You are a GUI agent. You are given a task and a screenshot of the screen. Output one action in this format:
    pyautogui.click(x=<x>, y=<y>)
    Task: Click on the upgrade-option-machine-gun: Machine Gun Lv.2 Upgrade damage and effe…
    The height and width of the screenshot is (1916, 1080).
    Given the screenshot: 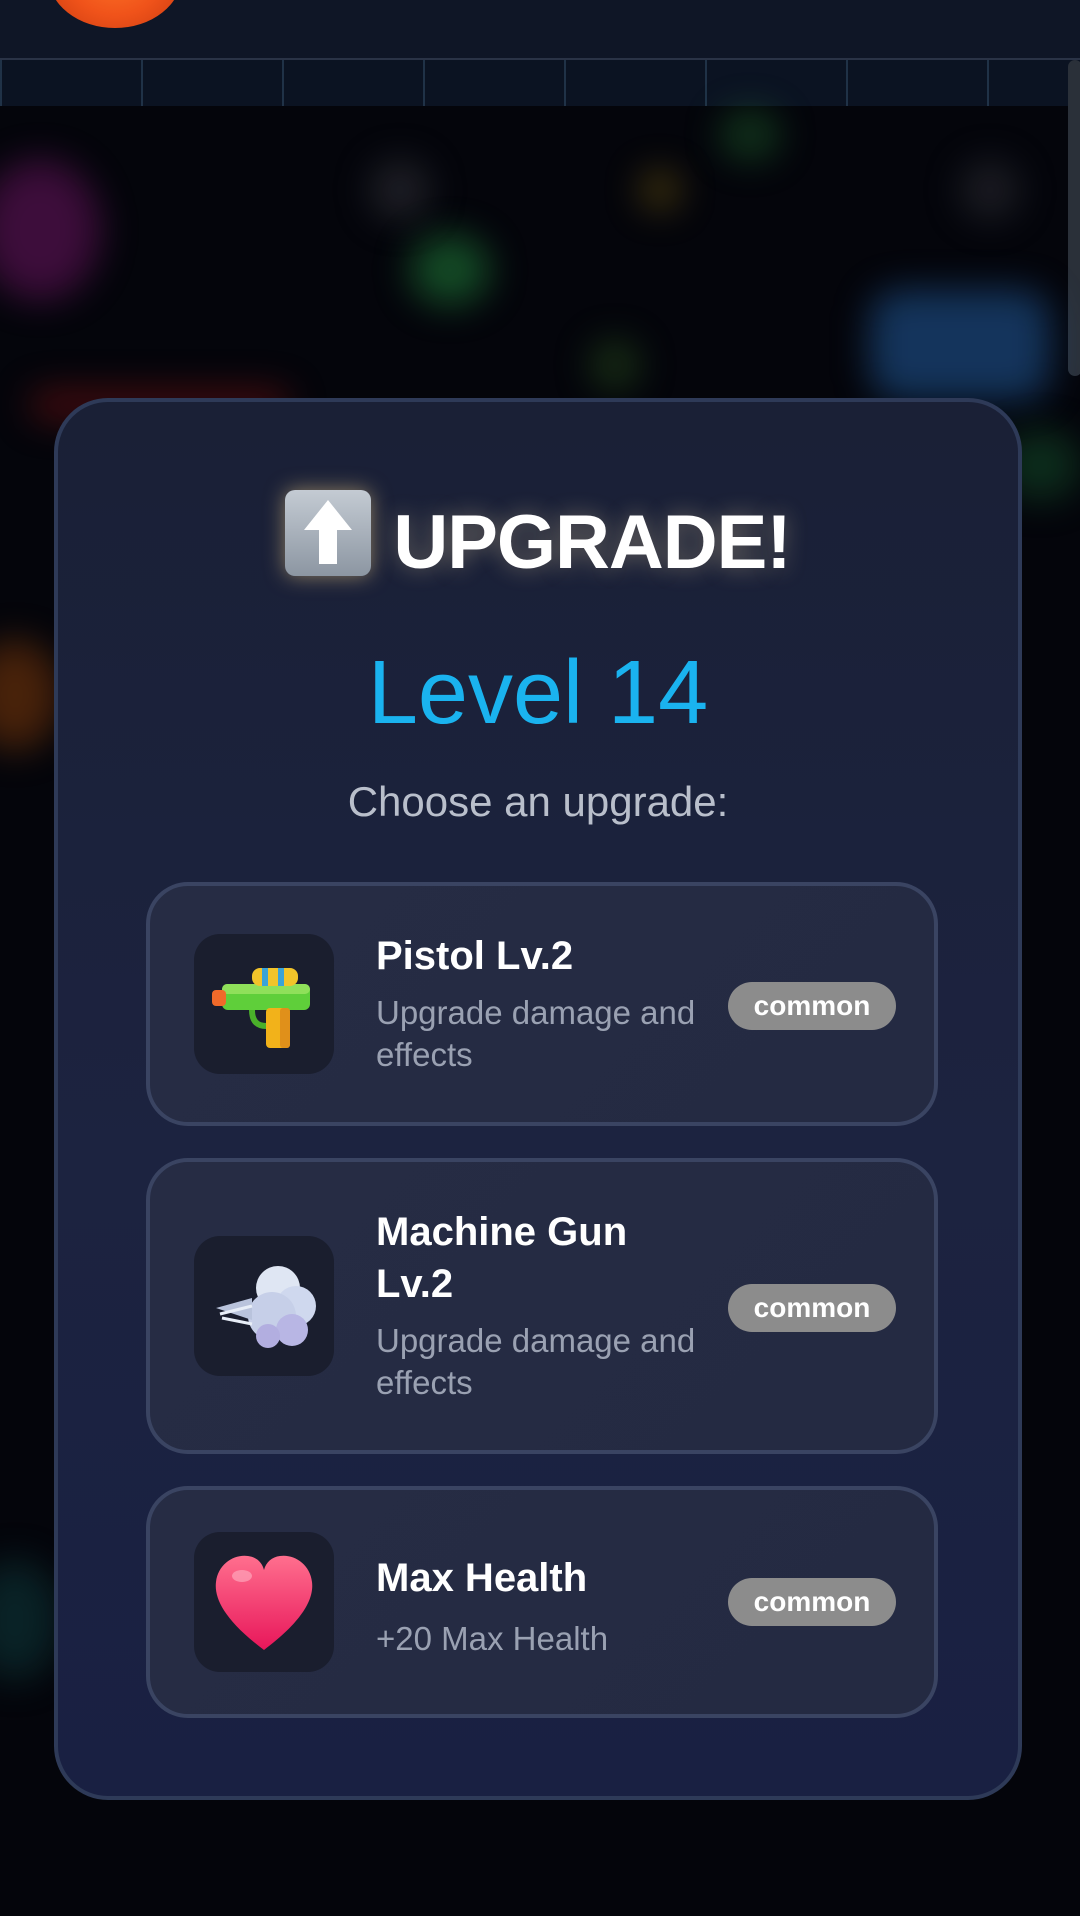 What is the action you would take?
    pyautogui.click(x=542, y=1306)
    